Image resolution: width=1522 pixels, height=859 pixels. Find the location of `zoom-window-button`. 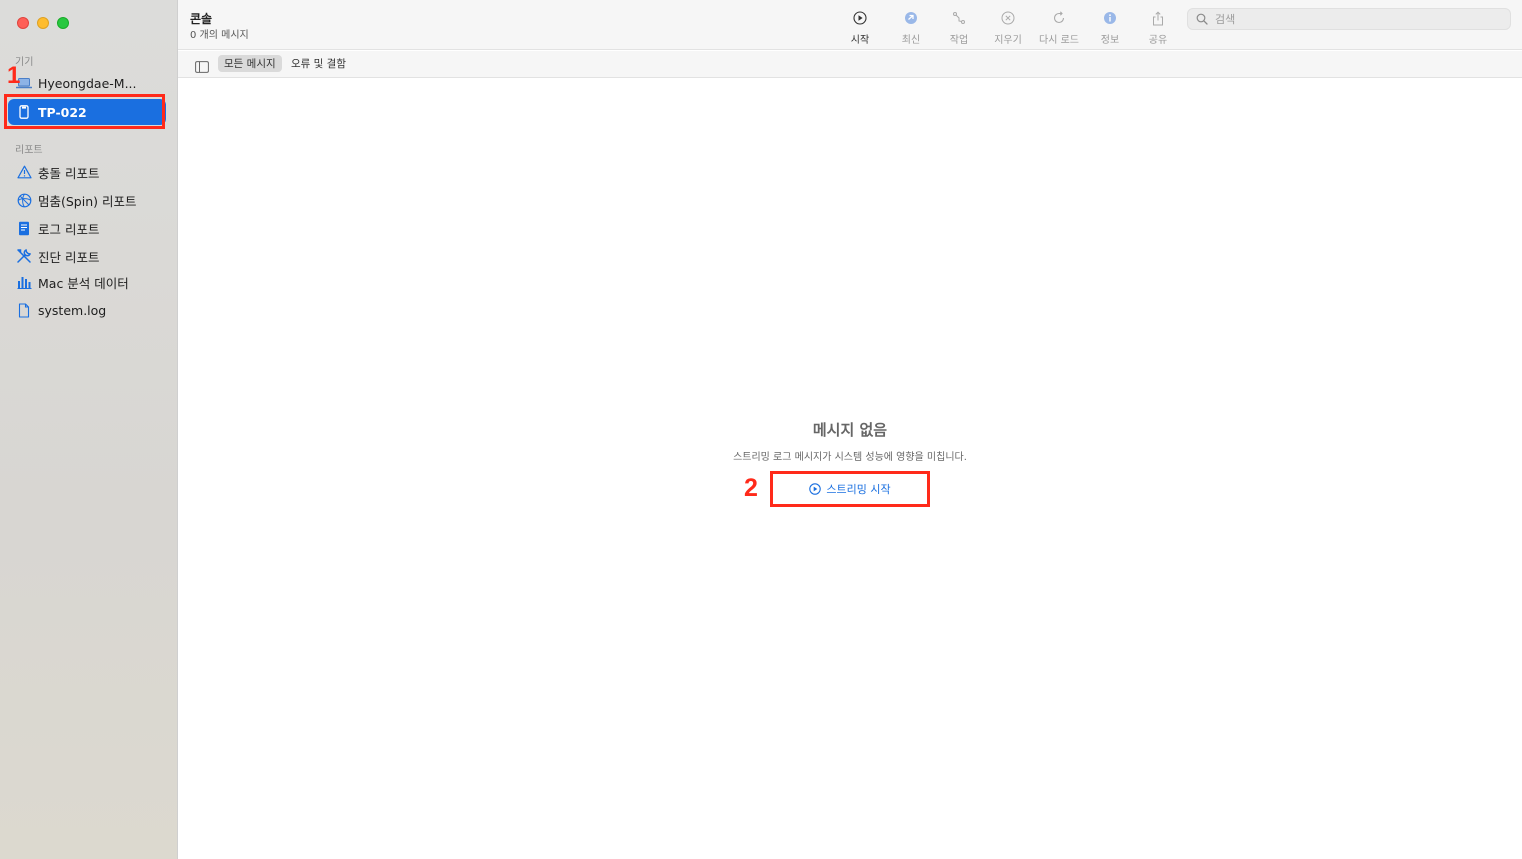

zoom-window-button is located at coordinates (63, 23).